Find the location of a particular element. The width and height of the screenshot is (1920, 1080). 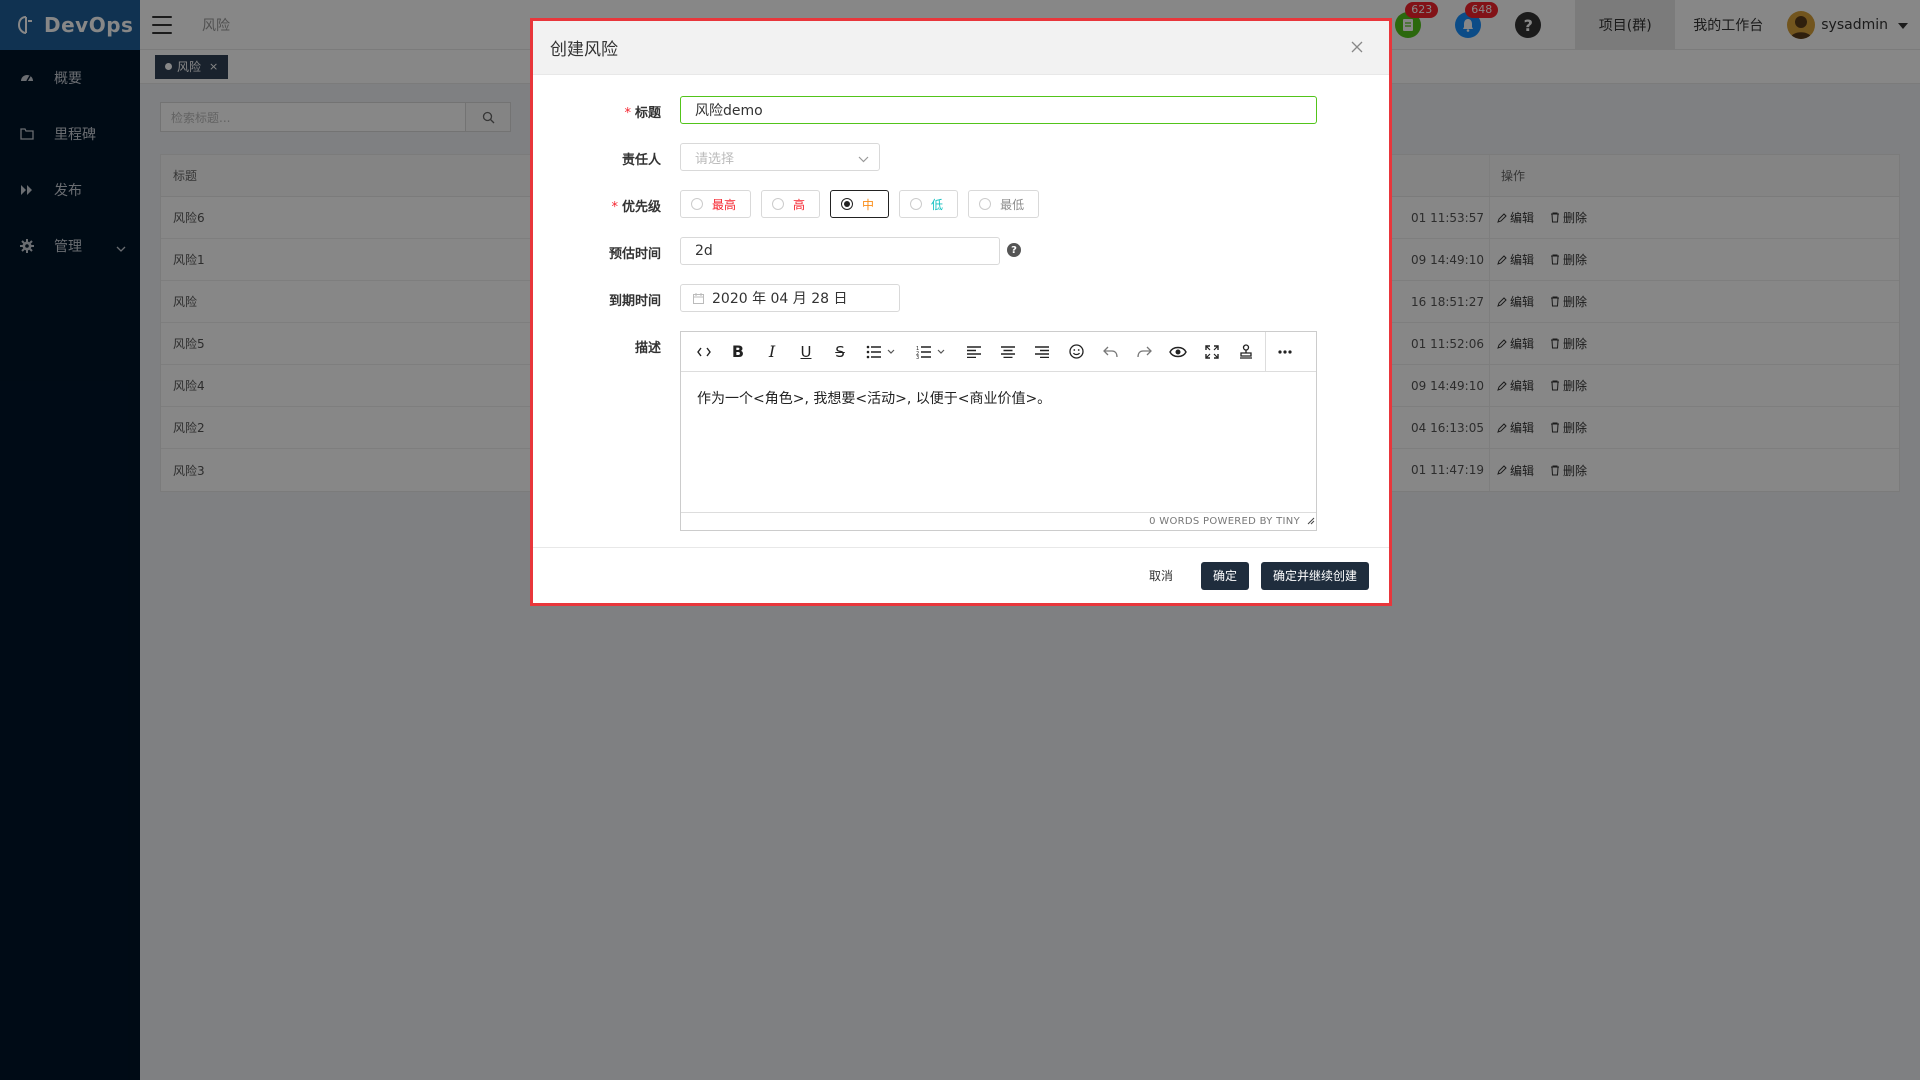

calendar-icon is located at coordinates (698, 298).